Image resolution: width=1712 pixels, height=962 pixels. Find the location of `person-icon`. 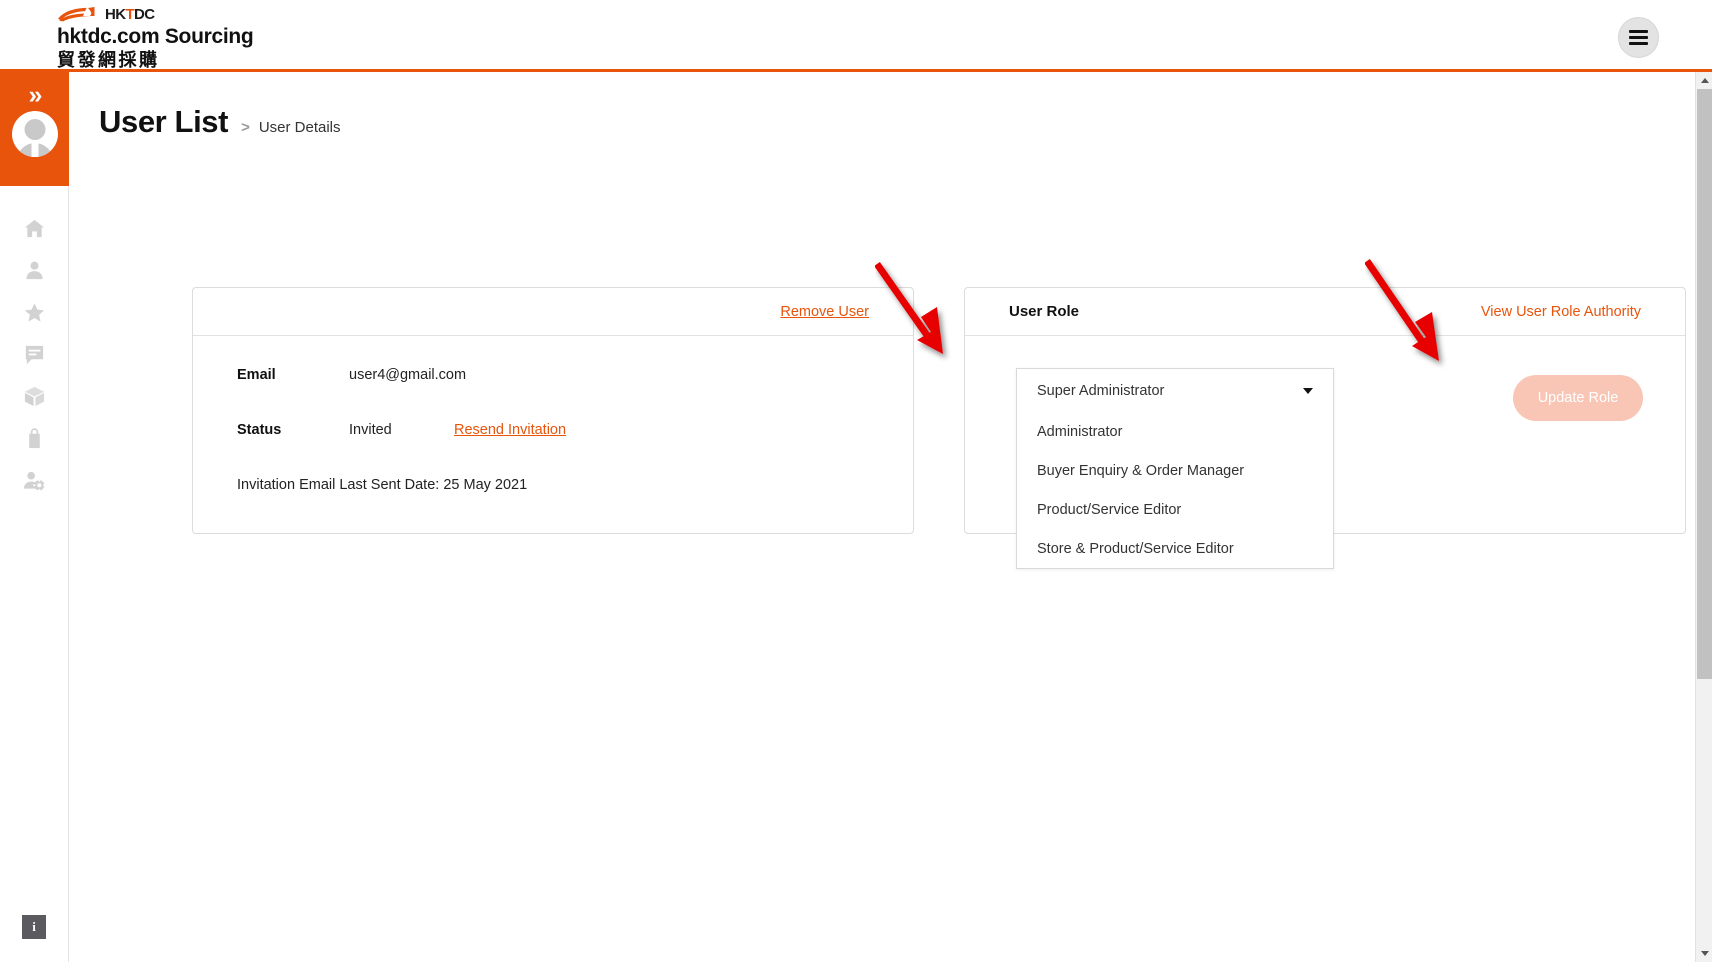

person-icon is located at coordinates (34, 273).